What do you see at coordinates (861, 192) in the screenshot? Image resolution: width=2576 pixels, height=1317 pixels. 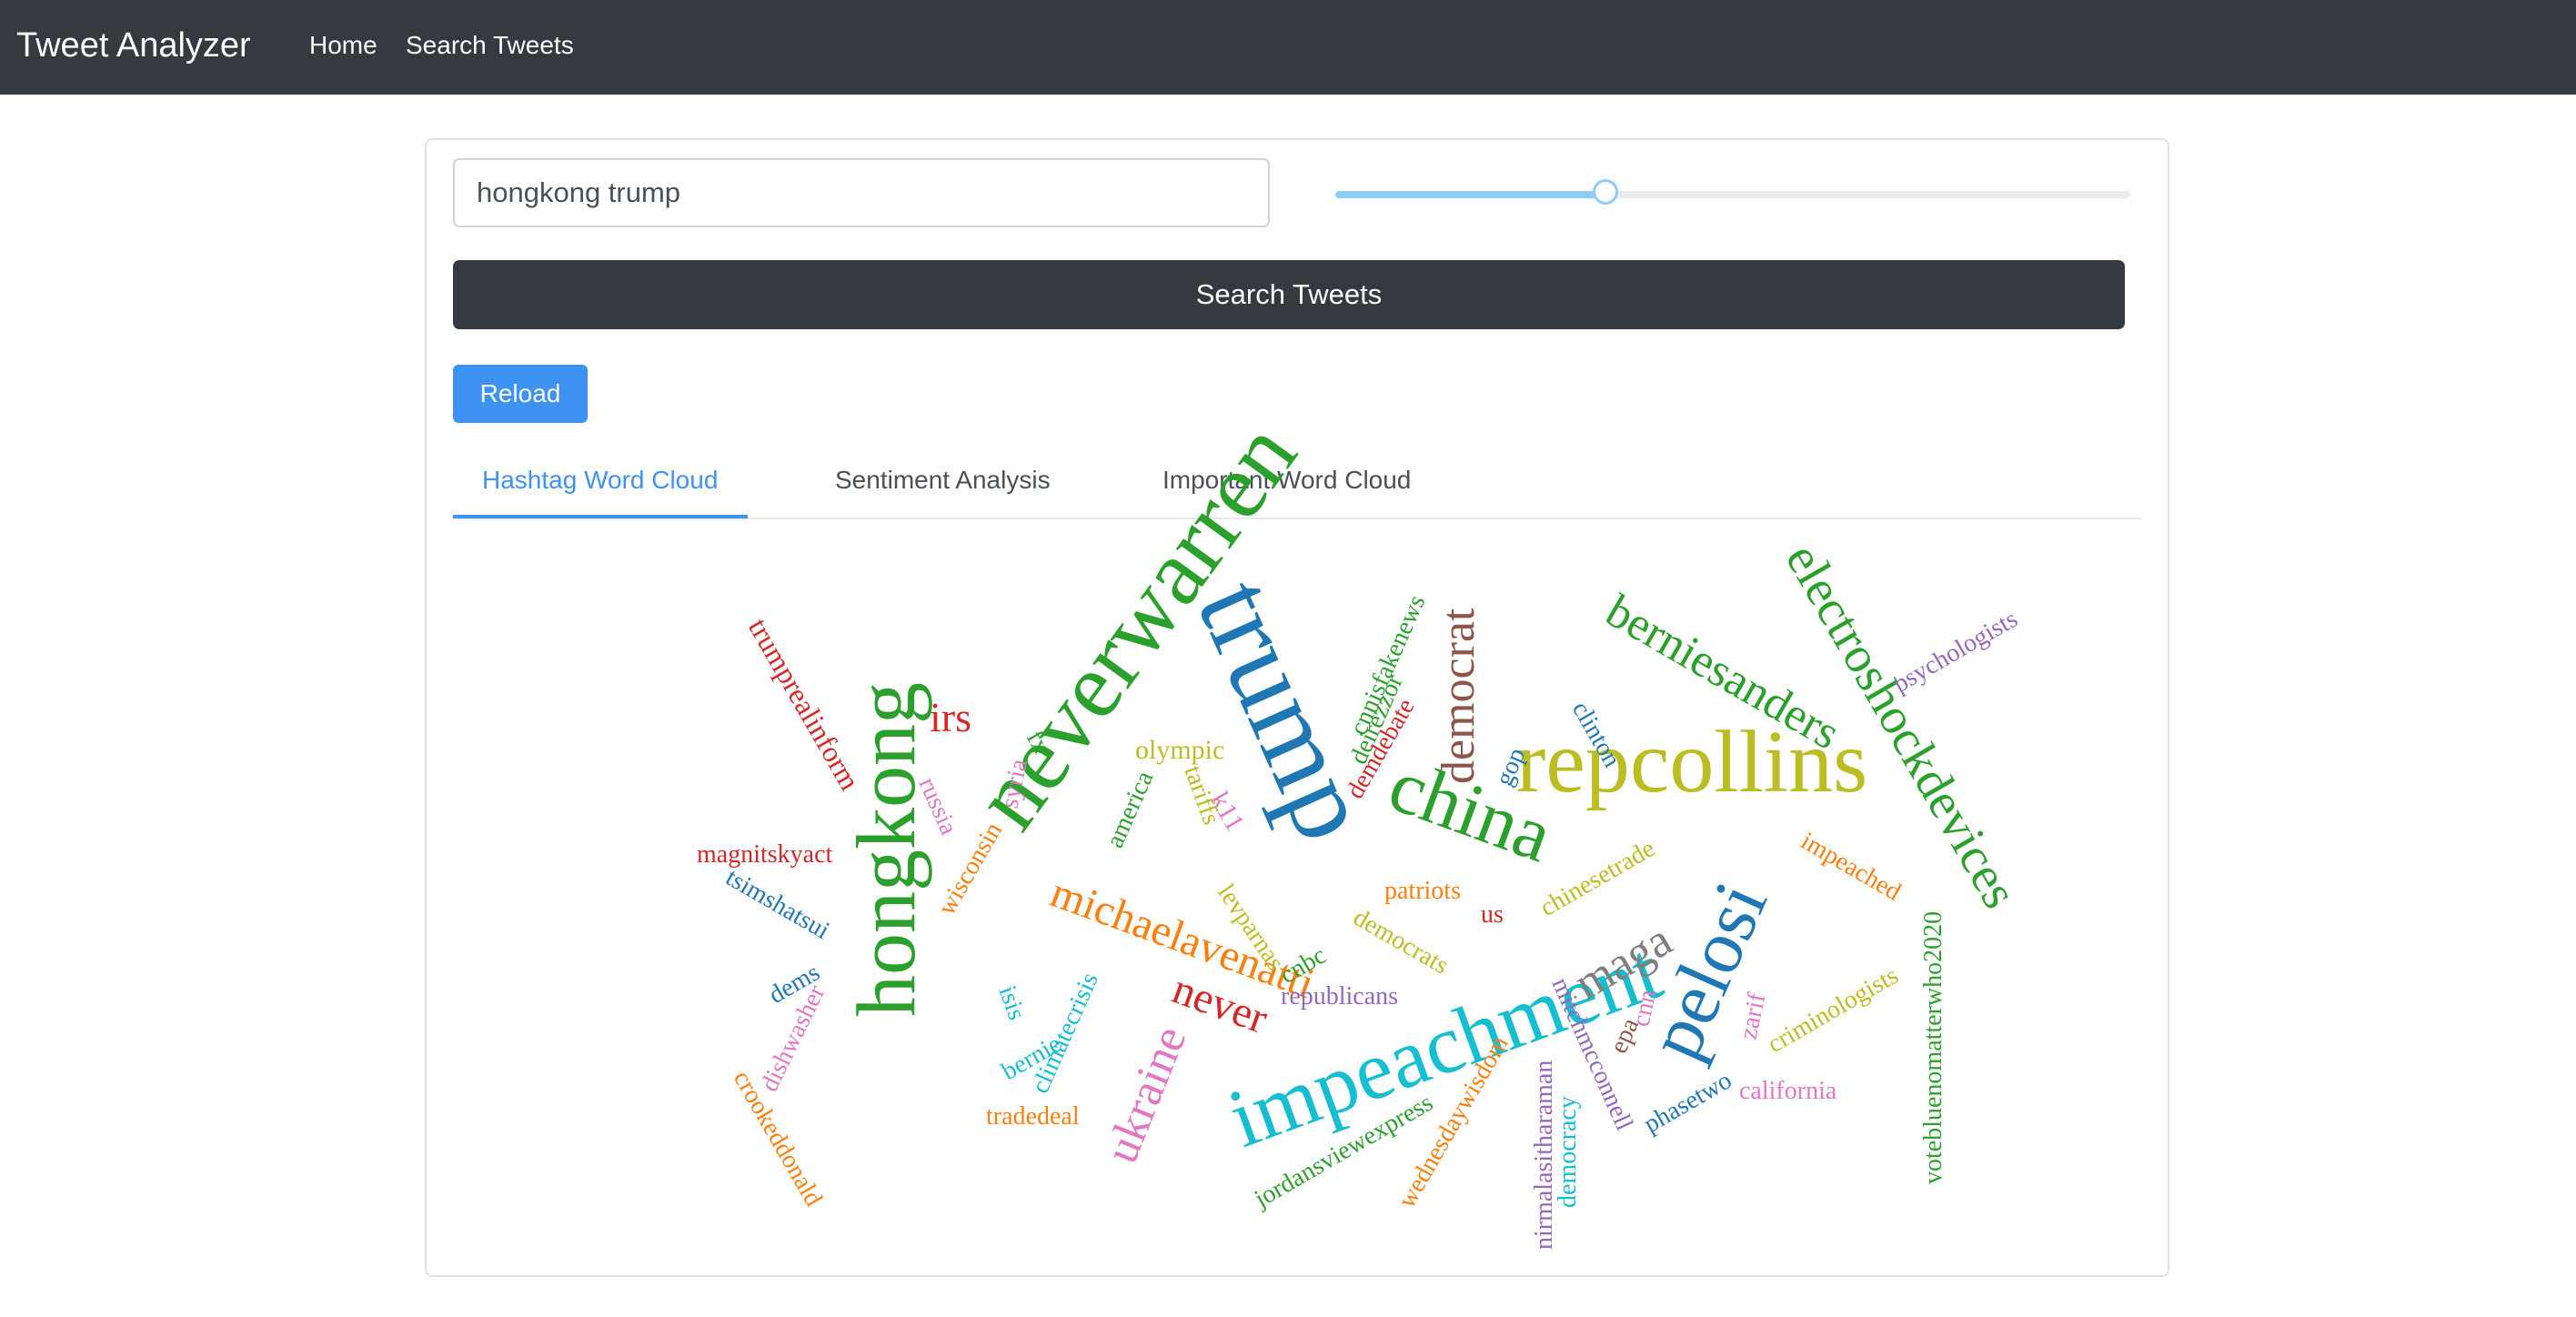 I see `search-input` at bounding box center [861, 192].